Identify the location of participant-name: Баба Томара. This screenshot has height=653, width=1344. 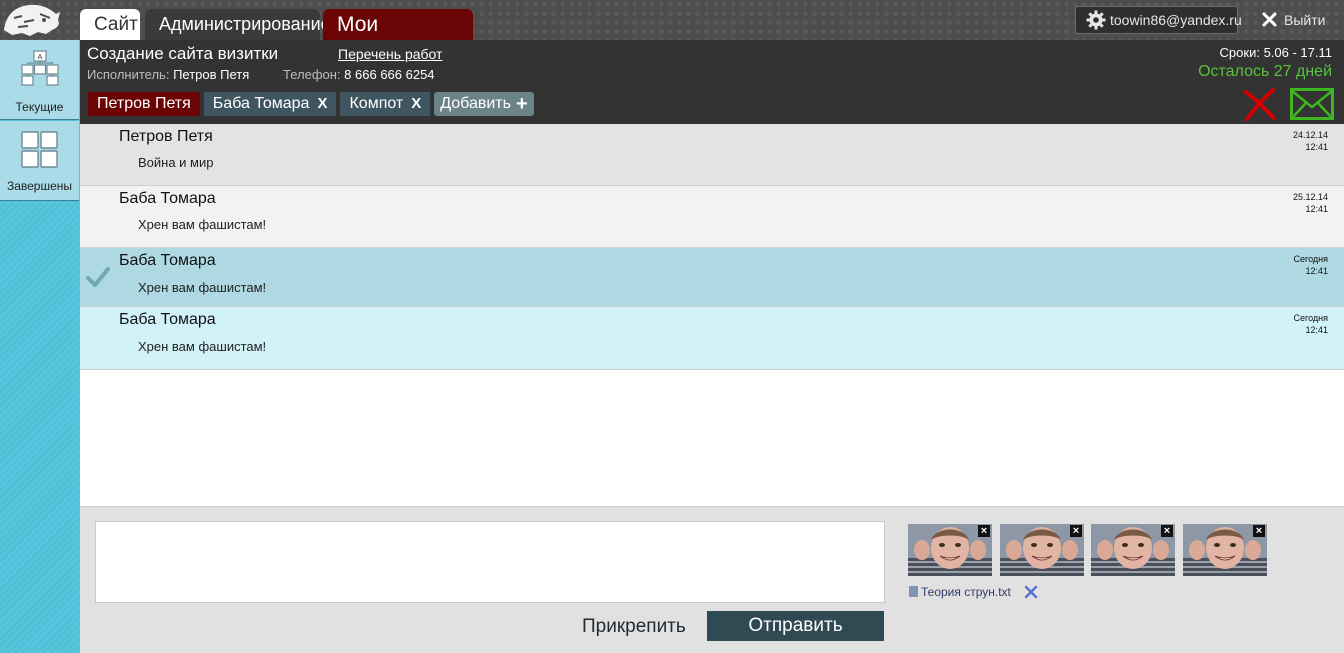
(261, 103).